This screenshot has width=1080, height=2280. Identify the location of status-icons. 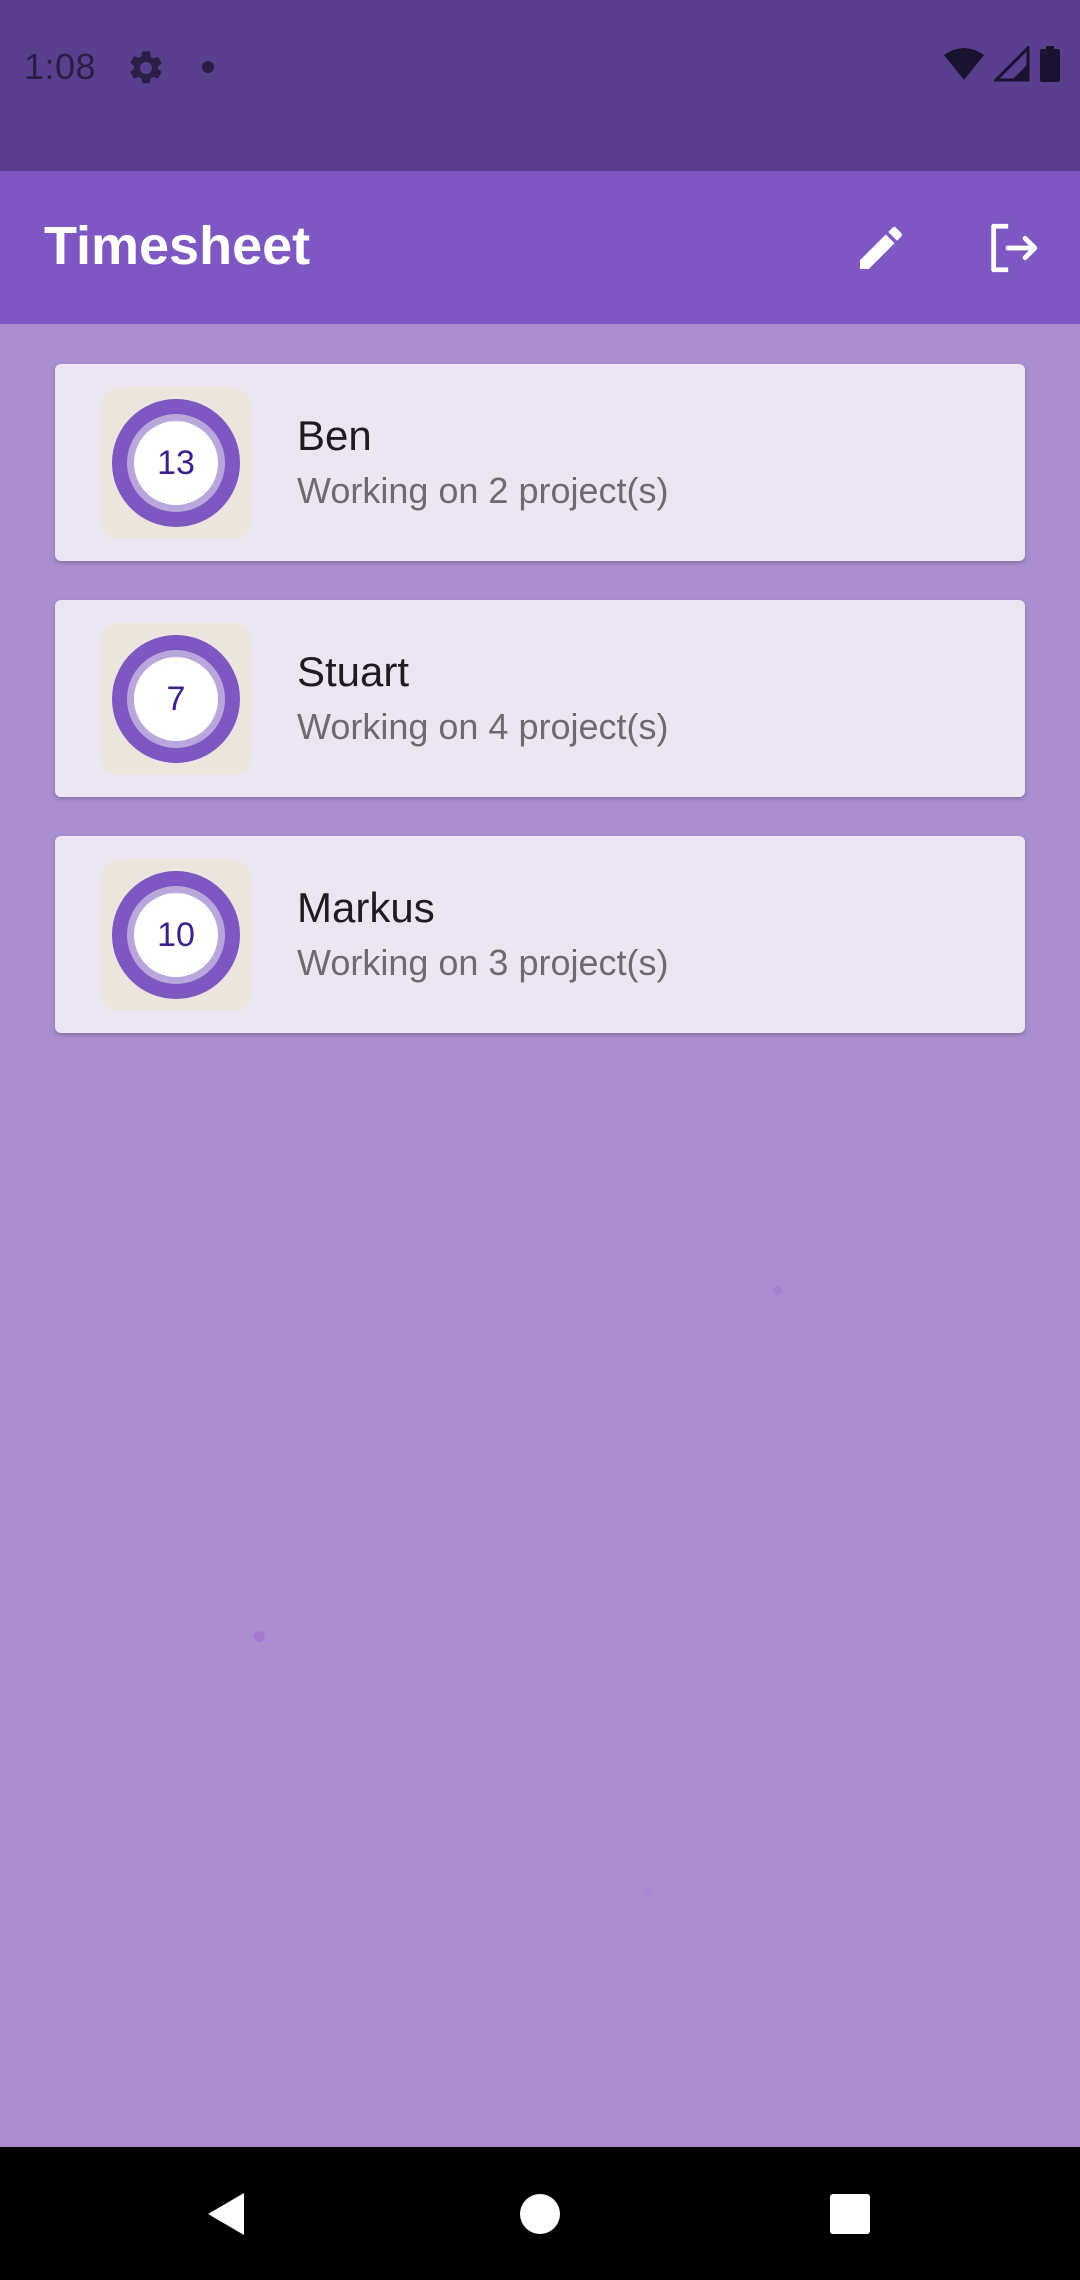
(1002, 64).